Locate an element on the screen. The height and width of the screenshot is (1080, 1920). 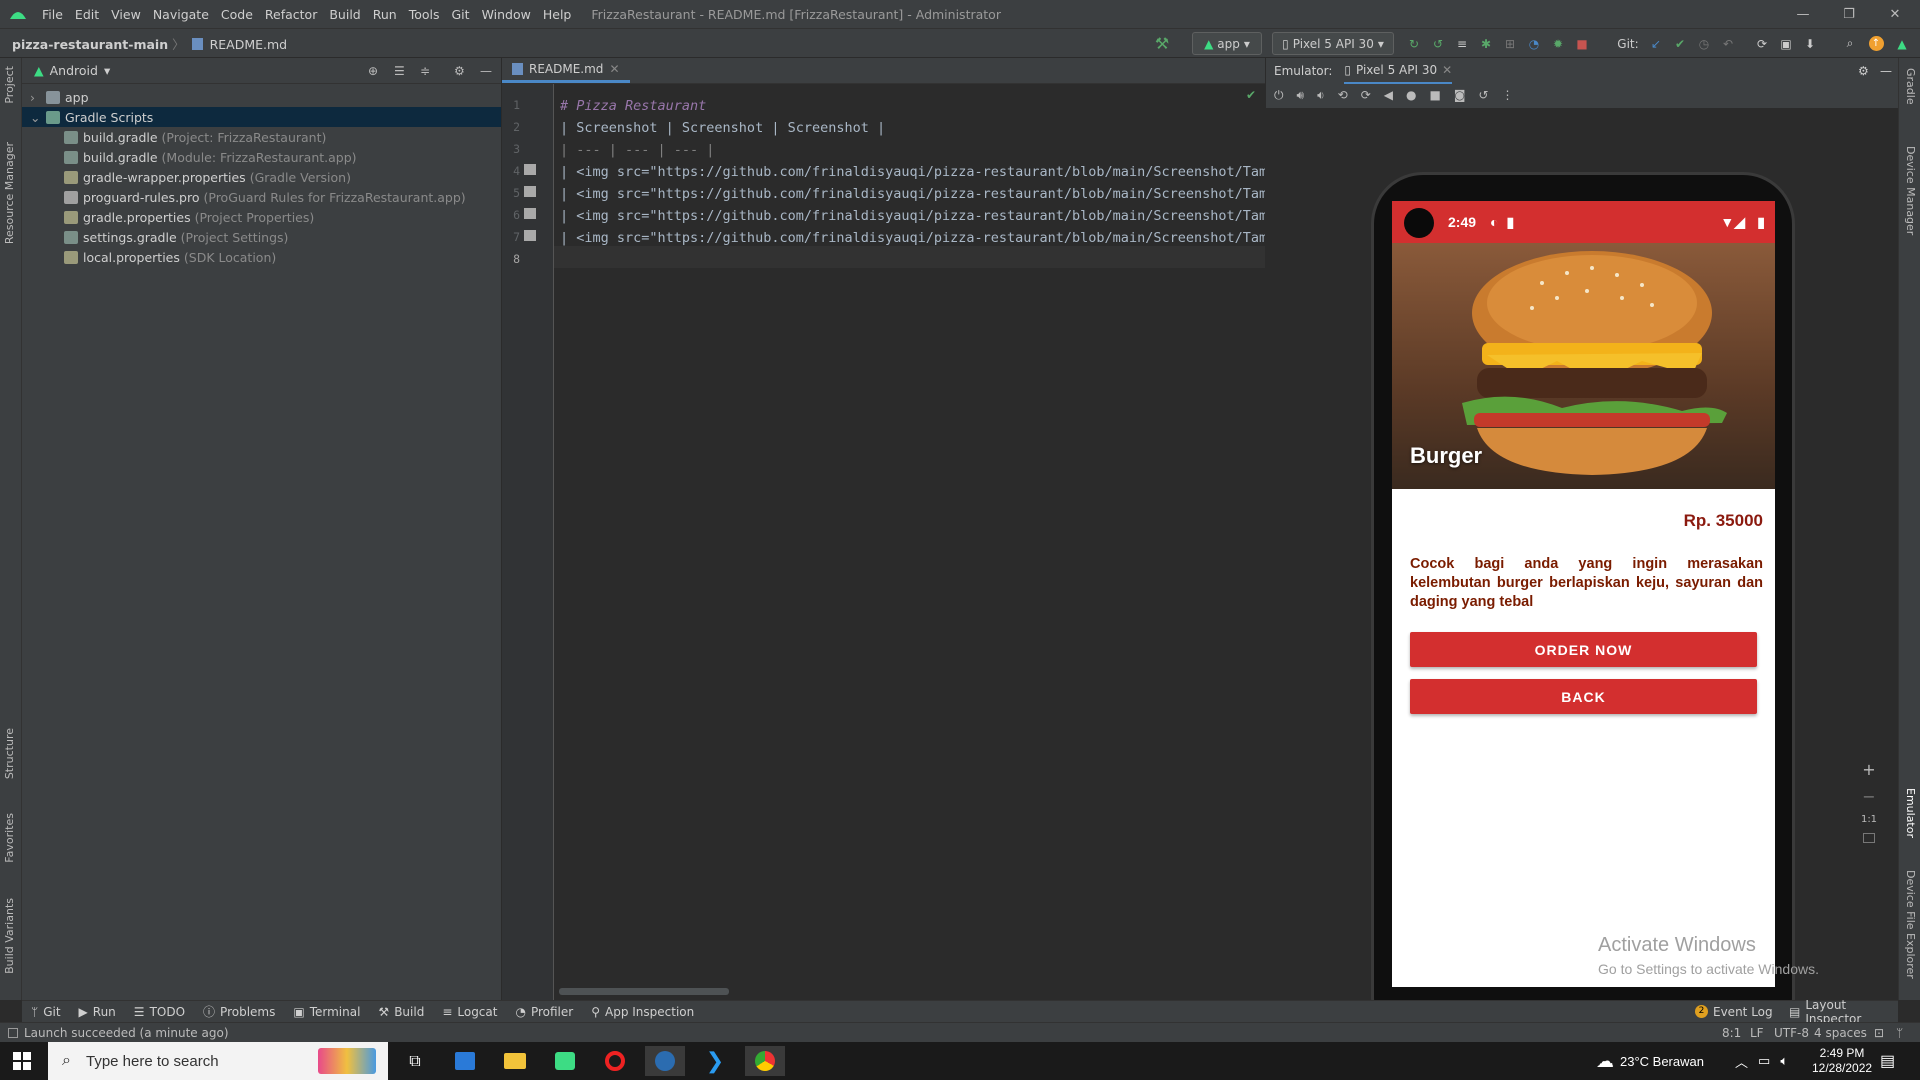
menu-git: Git is located at coordinates (461, 14).